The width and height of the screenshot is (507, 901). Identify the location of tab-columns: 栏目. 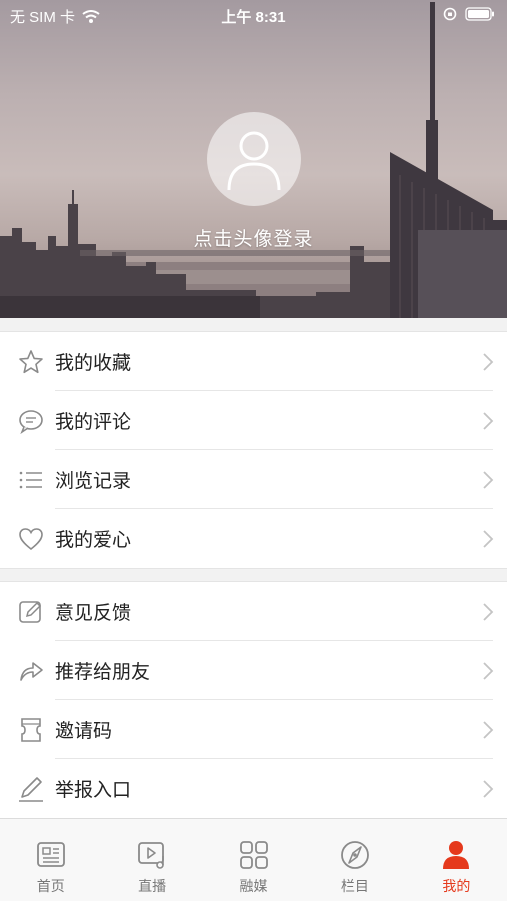
(354, 860).